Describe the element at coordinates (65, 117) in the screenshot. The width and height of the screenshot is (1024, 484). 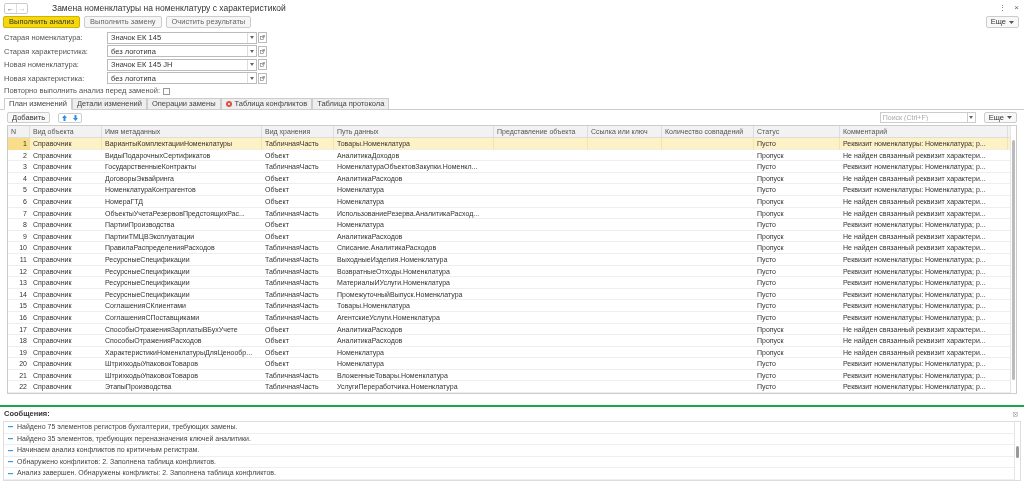
I see `arrow-up-icon` at that location.